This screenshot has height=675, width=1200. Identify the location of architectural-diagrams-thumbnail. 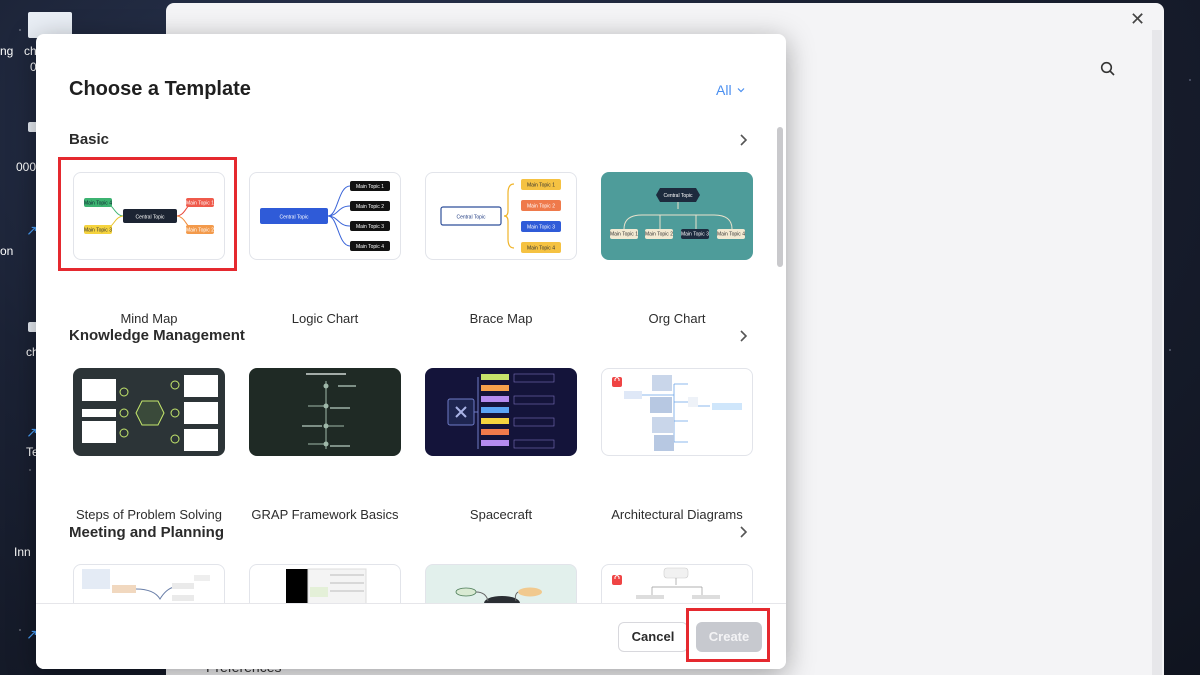
(677, 413).